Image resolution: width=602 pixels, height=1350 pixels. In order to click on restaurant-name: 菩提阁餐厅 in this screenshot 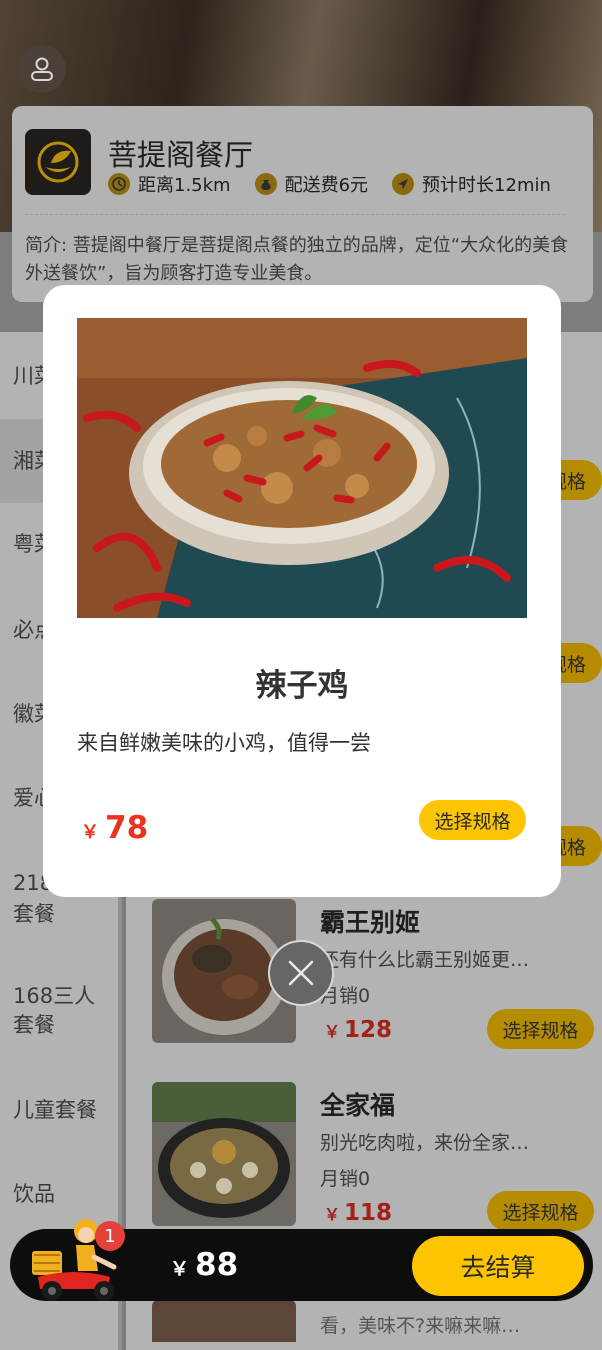, I will do `click(181, 155)`.